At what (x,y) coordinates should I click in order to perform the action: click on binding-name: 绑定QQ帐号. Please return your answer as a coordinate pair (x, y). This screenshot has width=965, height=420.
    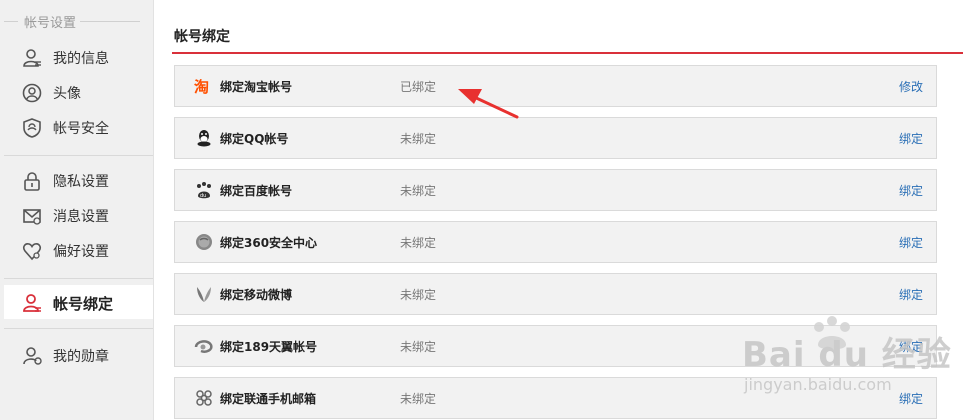
    Looking at the image, I should click on (254, 139).